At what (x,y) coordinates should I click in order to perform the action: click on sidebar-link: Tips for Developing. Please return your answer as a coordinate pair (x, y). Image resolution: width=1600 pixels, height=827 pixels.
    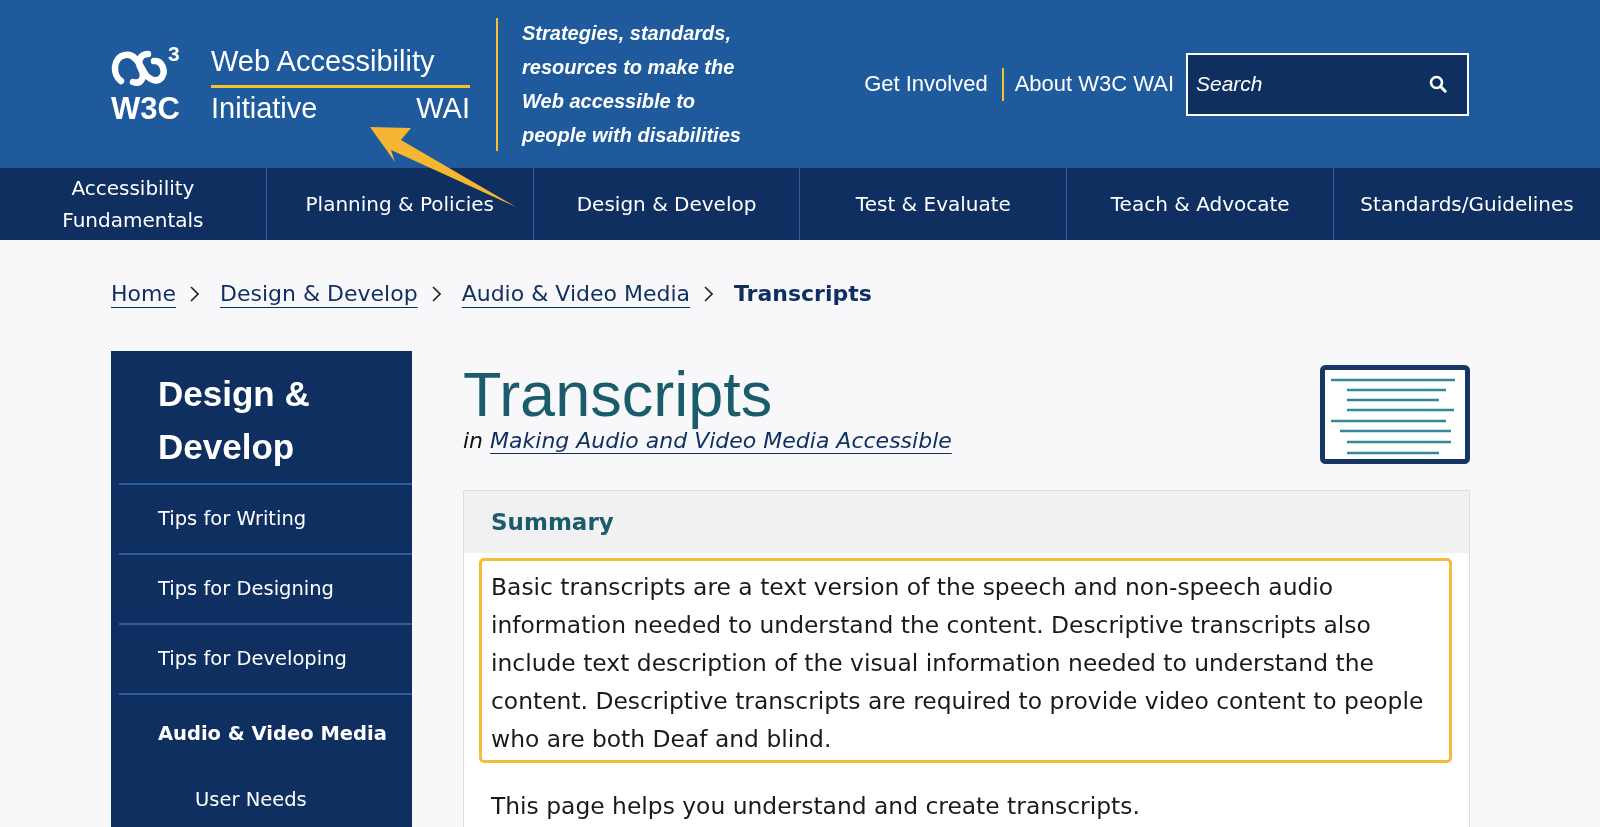
    Looking at the image, I should click on (252, 659).